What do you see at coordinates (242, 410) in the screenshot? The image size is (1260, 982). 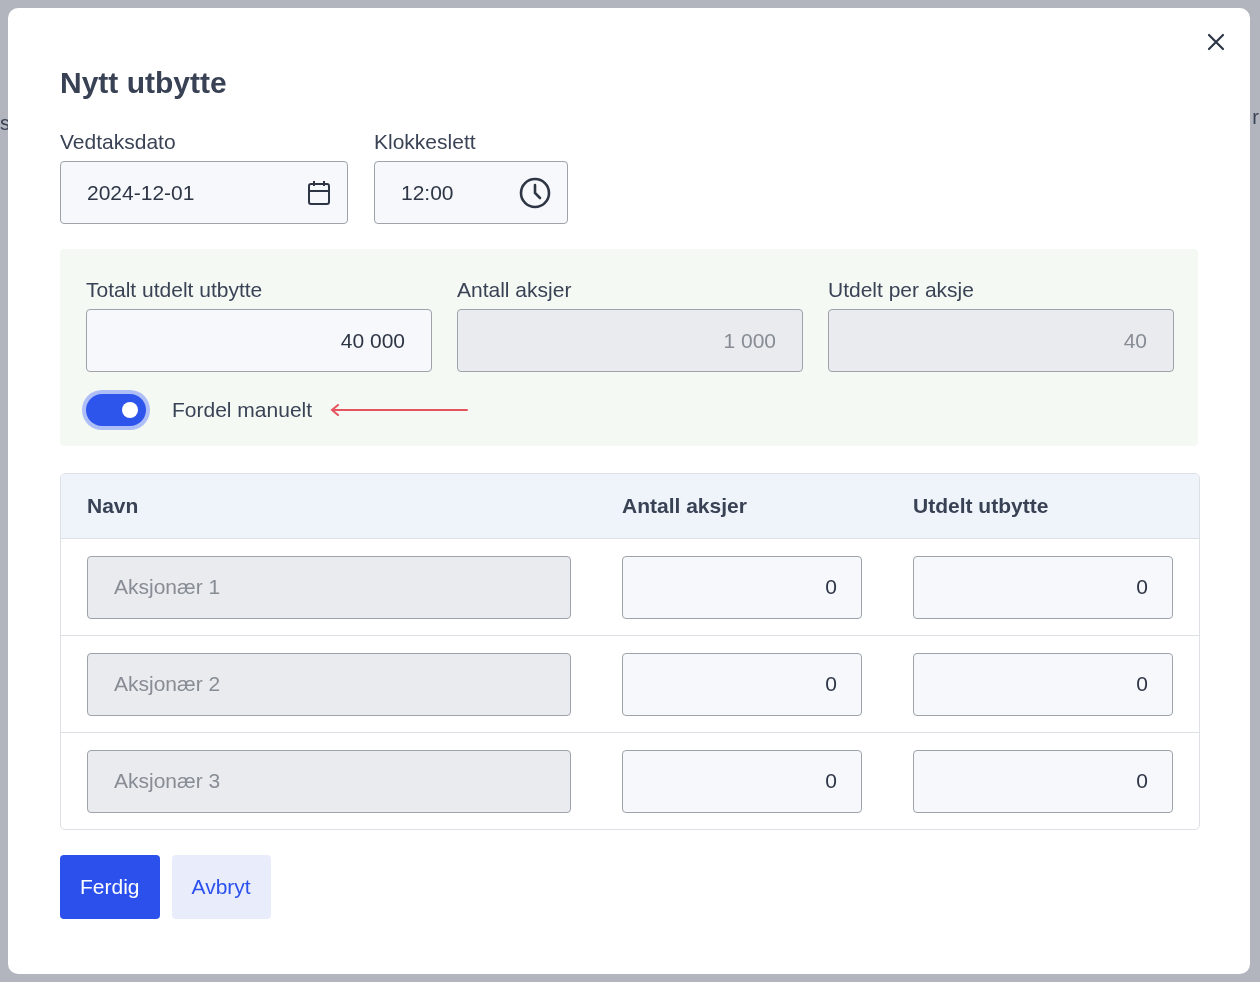 I see `toggle-label: Fordel manuelt` at bounding box center [242, 410].